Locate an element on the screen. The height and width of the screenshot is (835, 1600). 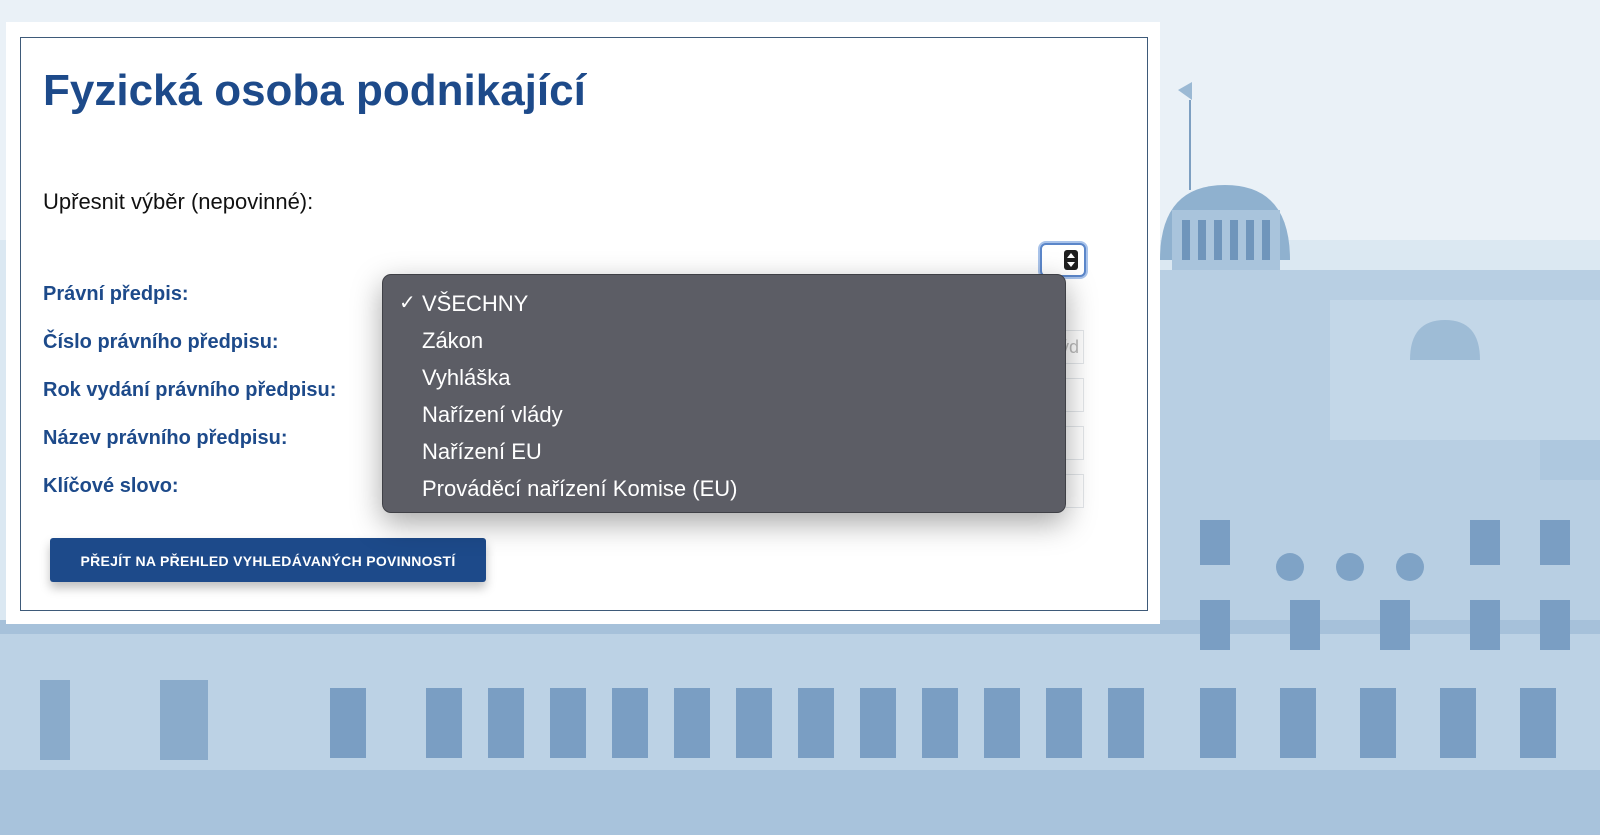
label-law-number: Číslo právního předpisu: is located at coordinates (161, 342).